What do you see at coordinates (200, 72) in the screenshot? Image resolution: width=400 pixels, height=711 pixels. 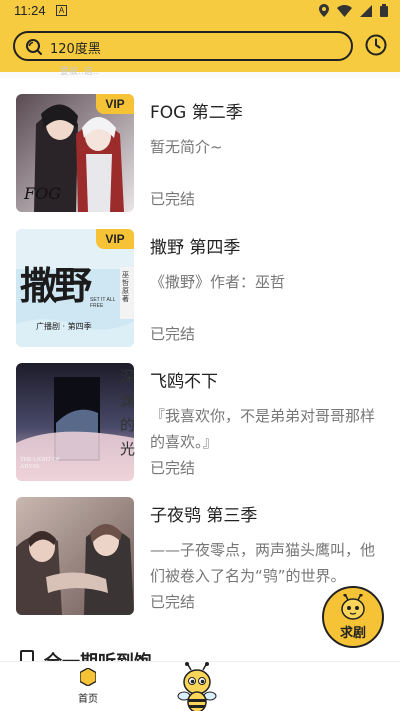 I see `scrolled-content-peek: 要被..追..` at bounding box center [200, 72].